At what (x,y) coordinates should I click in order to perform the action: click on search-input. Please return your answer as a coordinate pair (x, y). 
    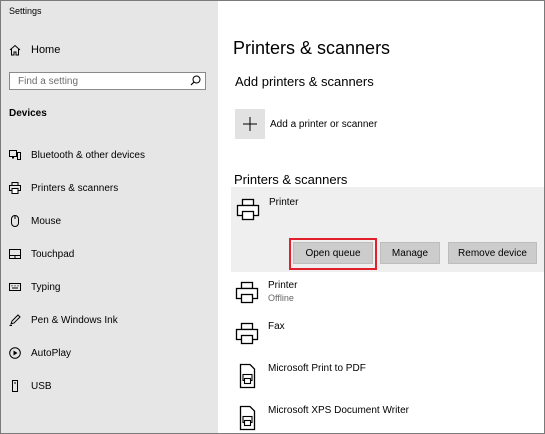
    Looking at the image, I should click on (101, 81).